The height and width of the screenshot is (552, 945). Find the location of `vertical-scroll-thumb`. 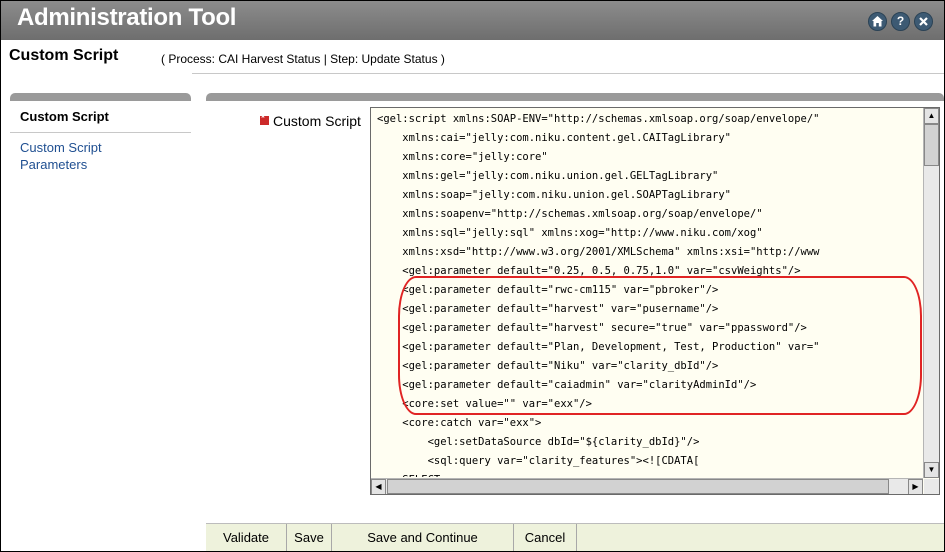

vertical-scroll-thumb is located at coordinates (931, 145).